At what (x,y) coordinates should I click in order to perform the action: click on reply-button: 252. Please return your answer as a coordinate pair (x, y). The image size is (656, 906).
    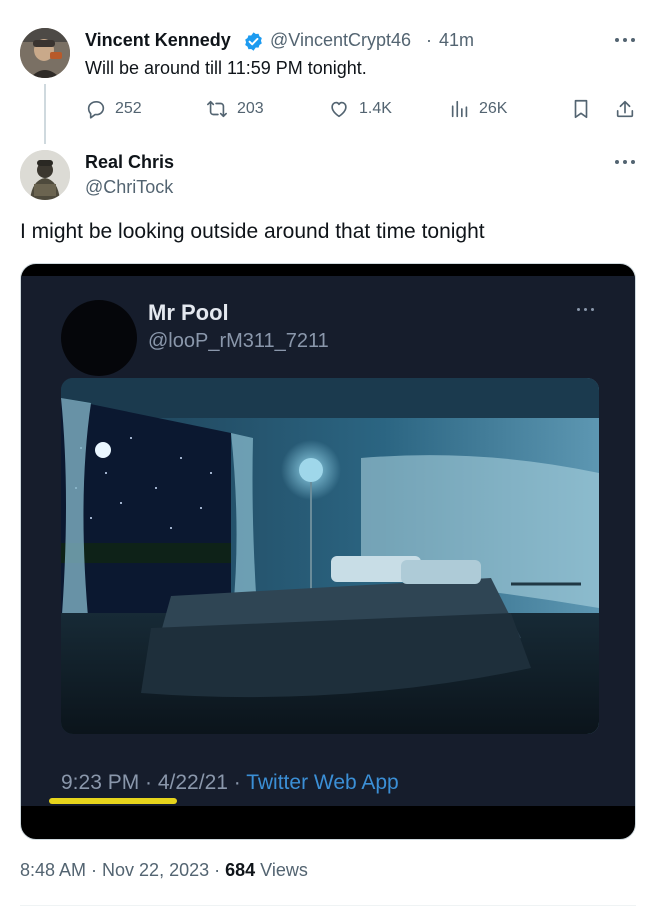
    Looking at the image, I should click on (113, 109).